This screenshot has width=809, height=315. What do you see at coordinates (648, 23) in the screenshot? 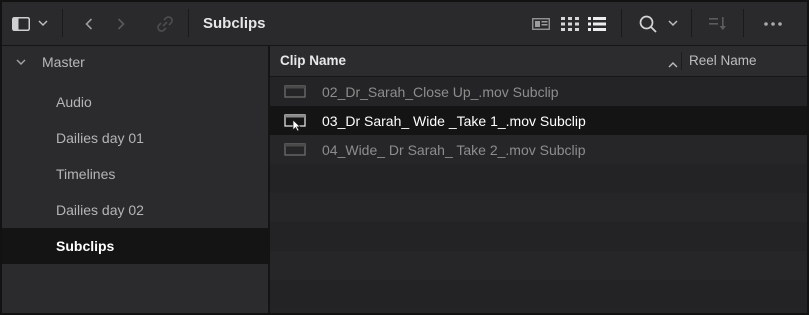
I see `search-icon` at bounding box center [648, 23].